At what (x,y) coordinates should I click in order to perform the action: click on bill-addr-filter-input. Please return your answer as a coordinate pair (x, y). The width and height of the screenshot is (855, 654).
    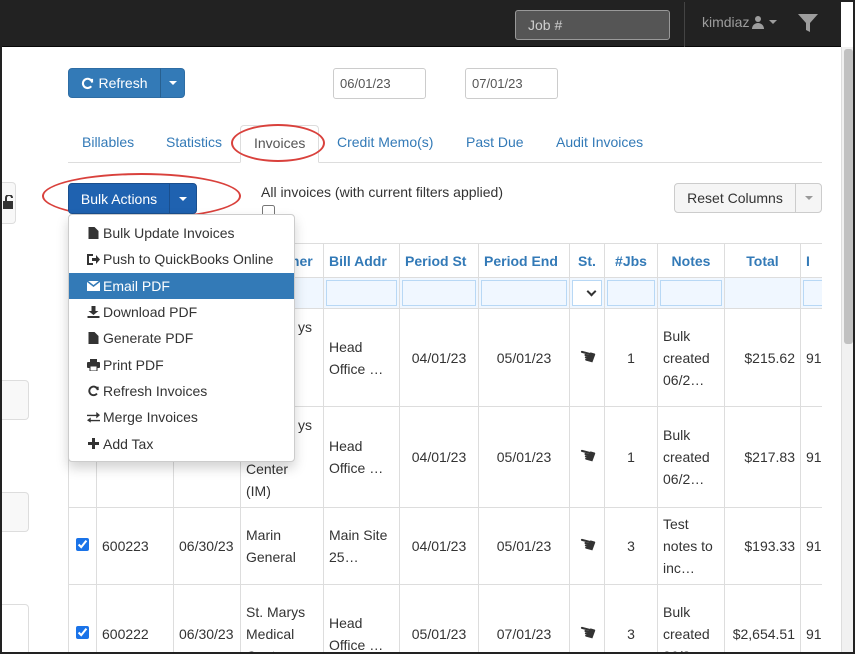
    Looking at the image, I should click on (361, 293).